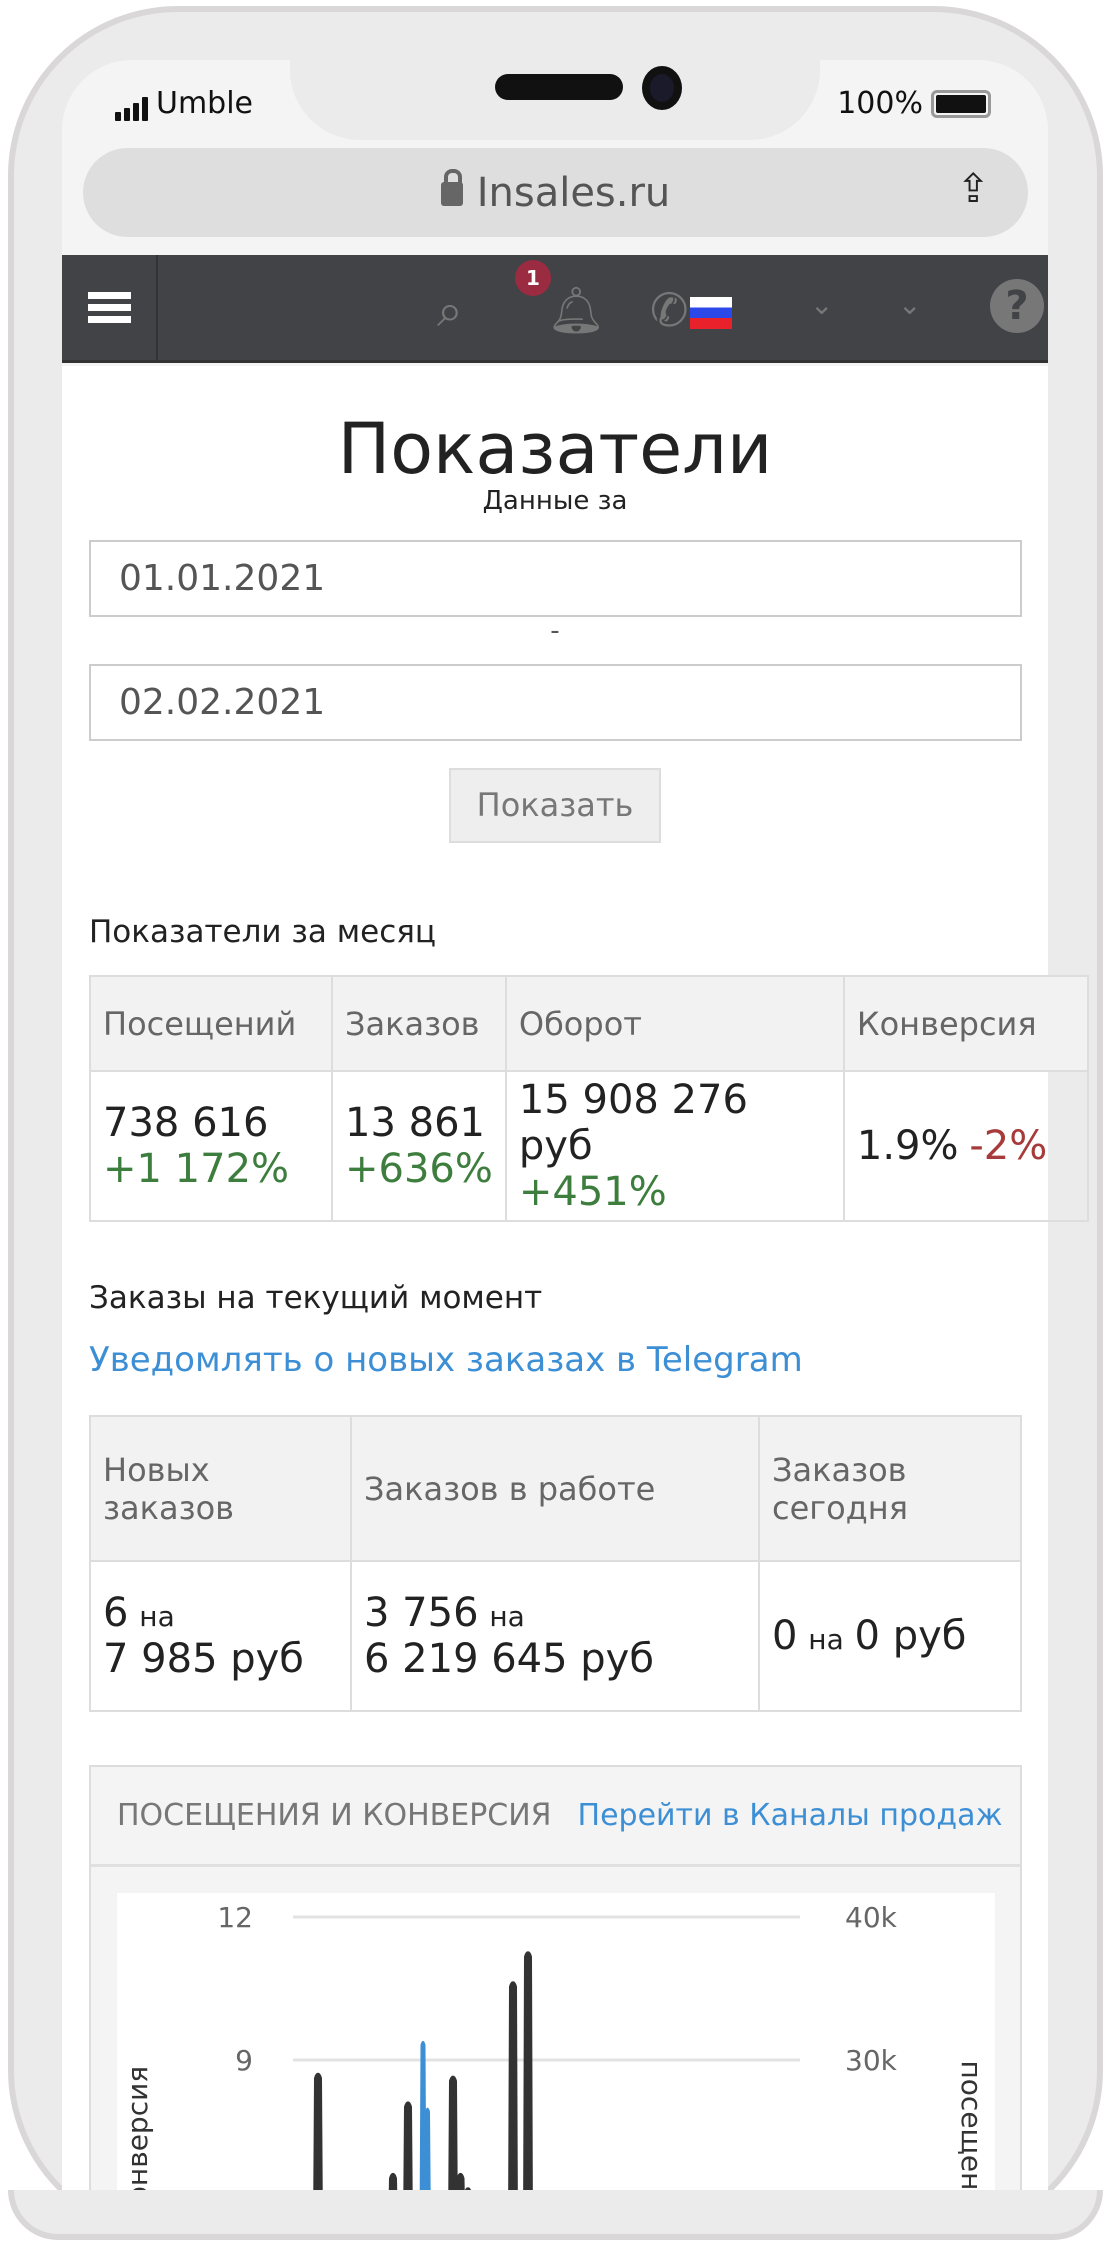 The image size is (1111, 2247). What do you see at coordinates (555, 1488) in the screenshot?
I see `header-orders-in-progress: Заказов в работе` at bounding box center [555, 1488].